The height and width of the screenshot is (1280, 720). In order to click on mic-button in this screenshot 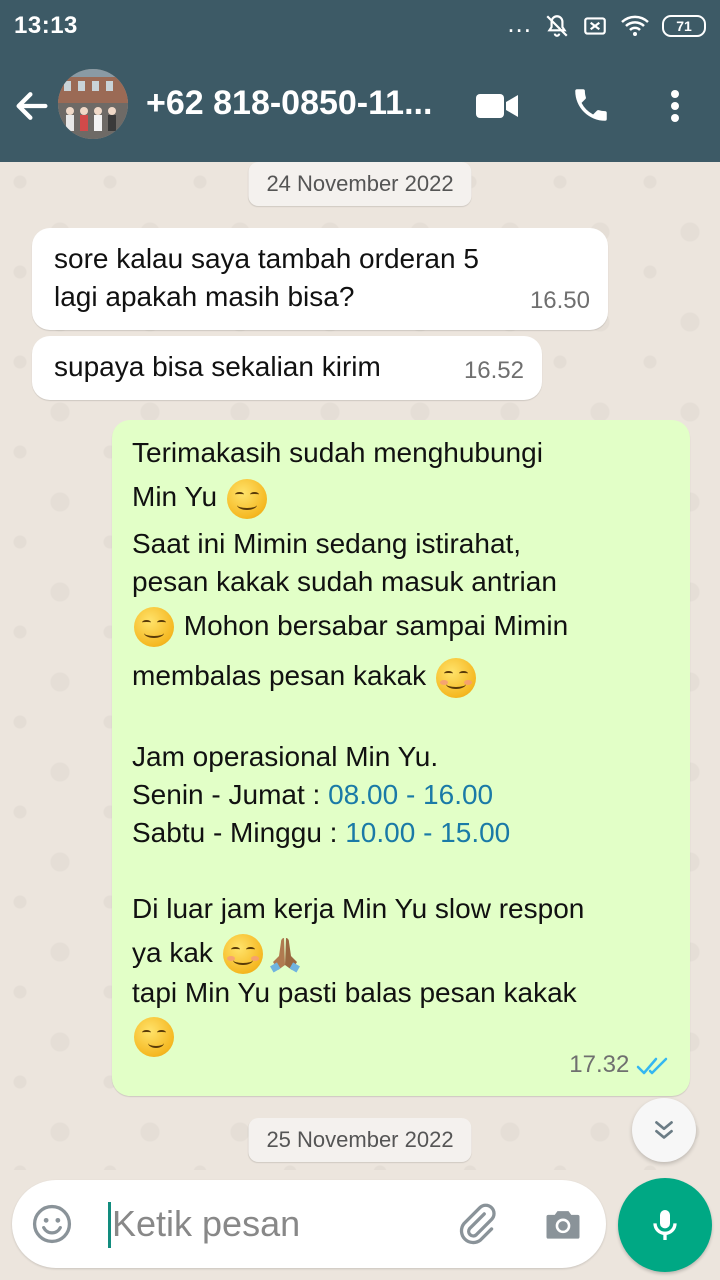, I will do `click(665, 1225)`.